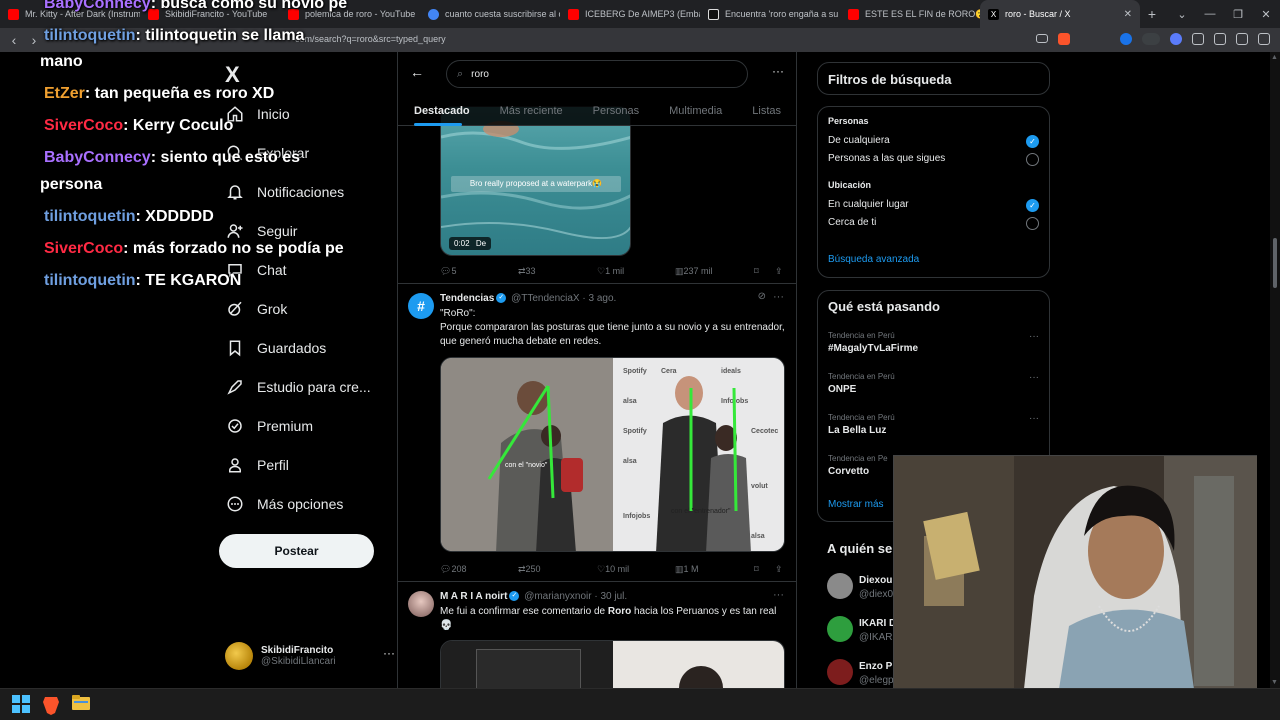 Image resolution: width=1280 pixels, height=720 pixels. What do you see at coordinates (1210, 14) in the screenshot?
I see `minimize-icon: —` at bounding box center [1210, 14].